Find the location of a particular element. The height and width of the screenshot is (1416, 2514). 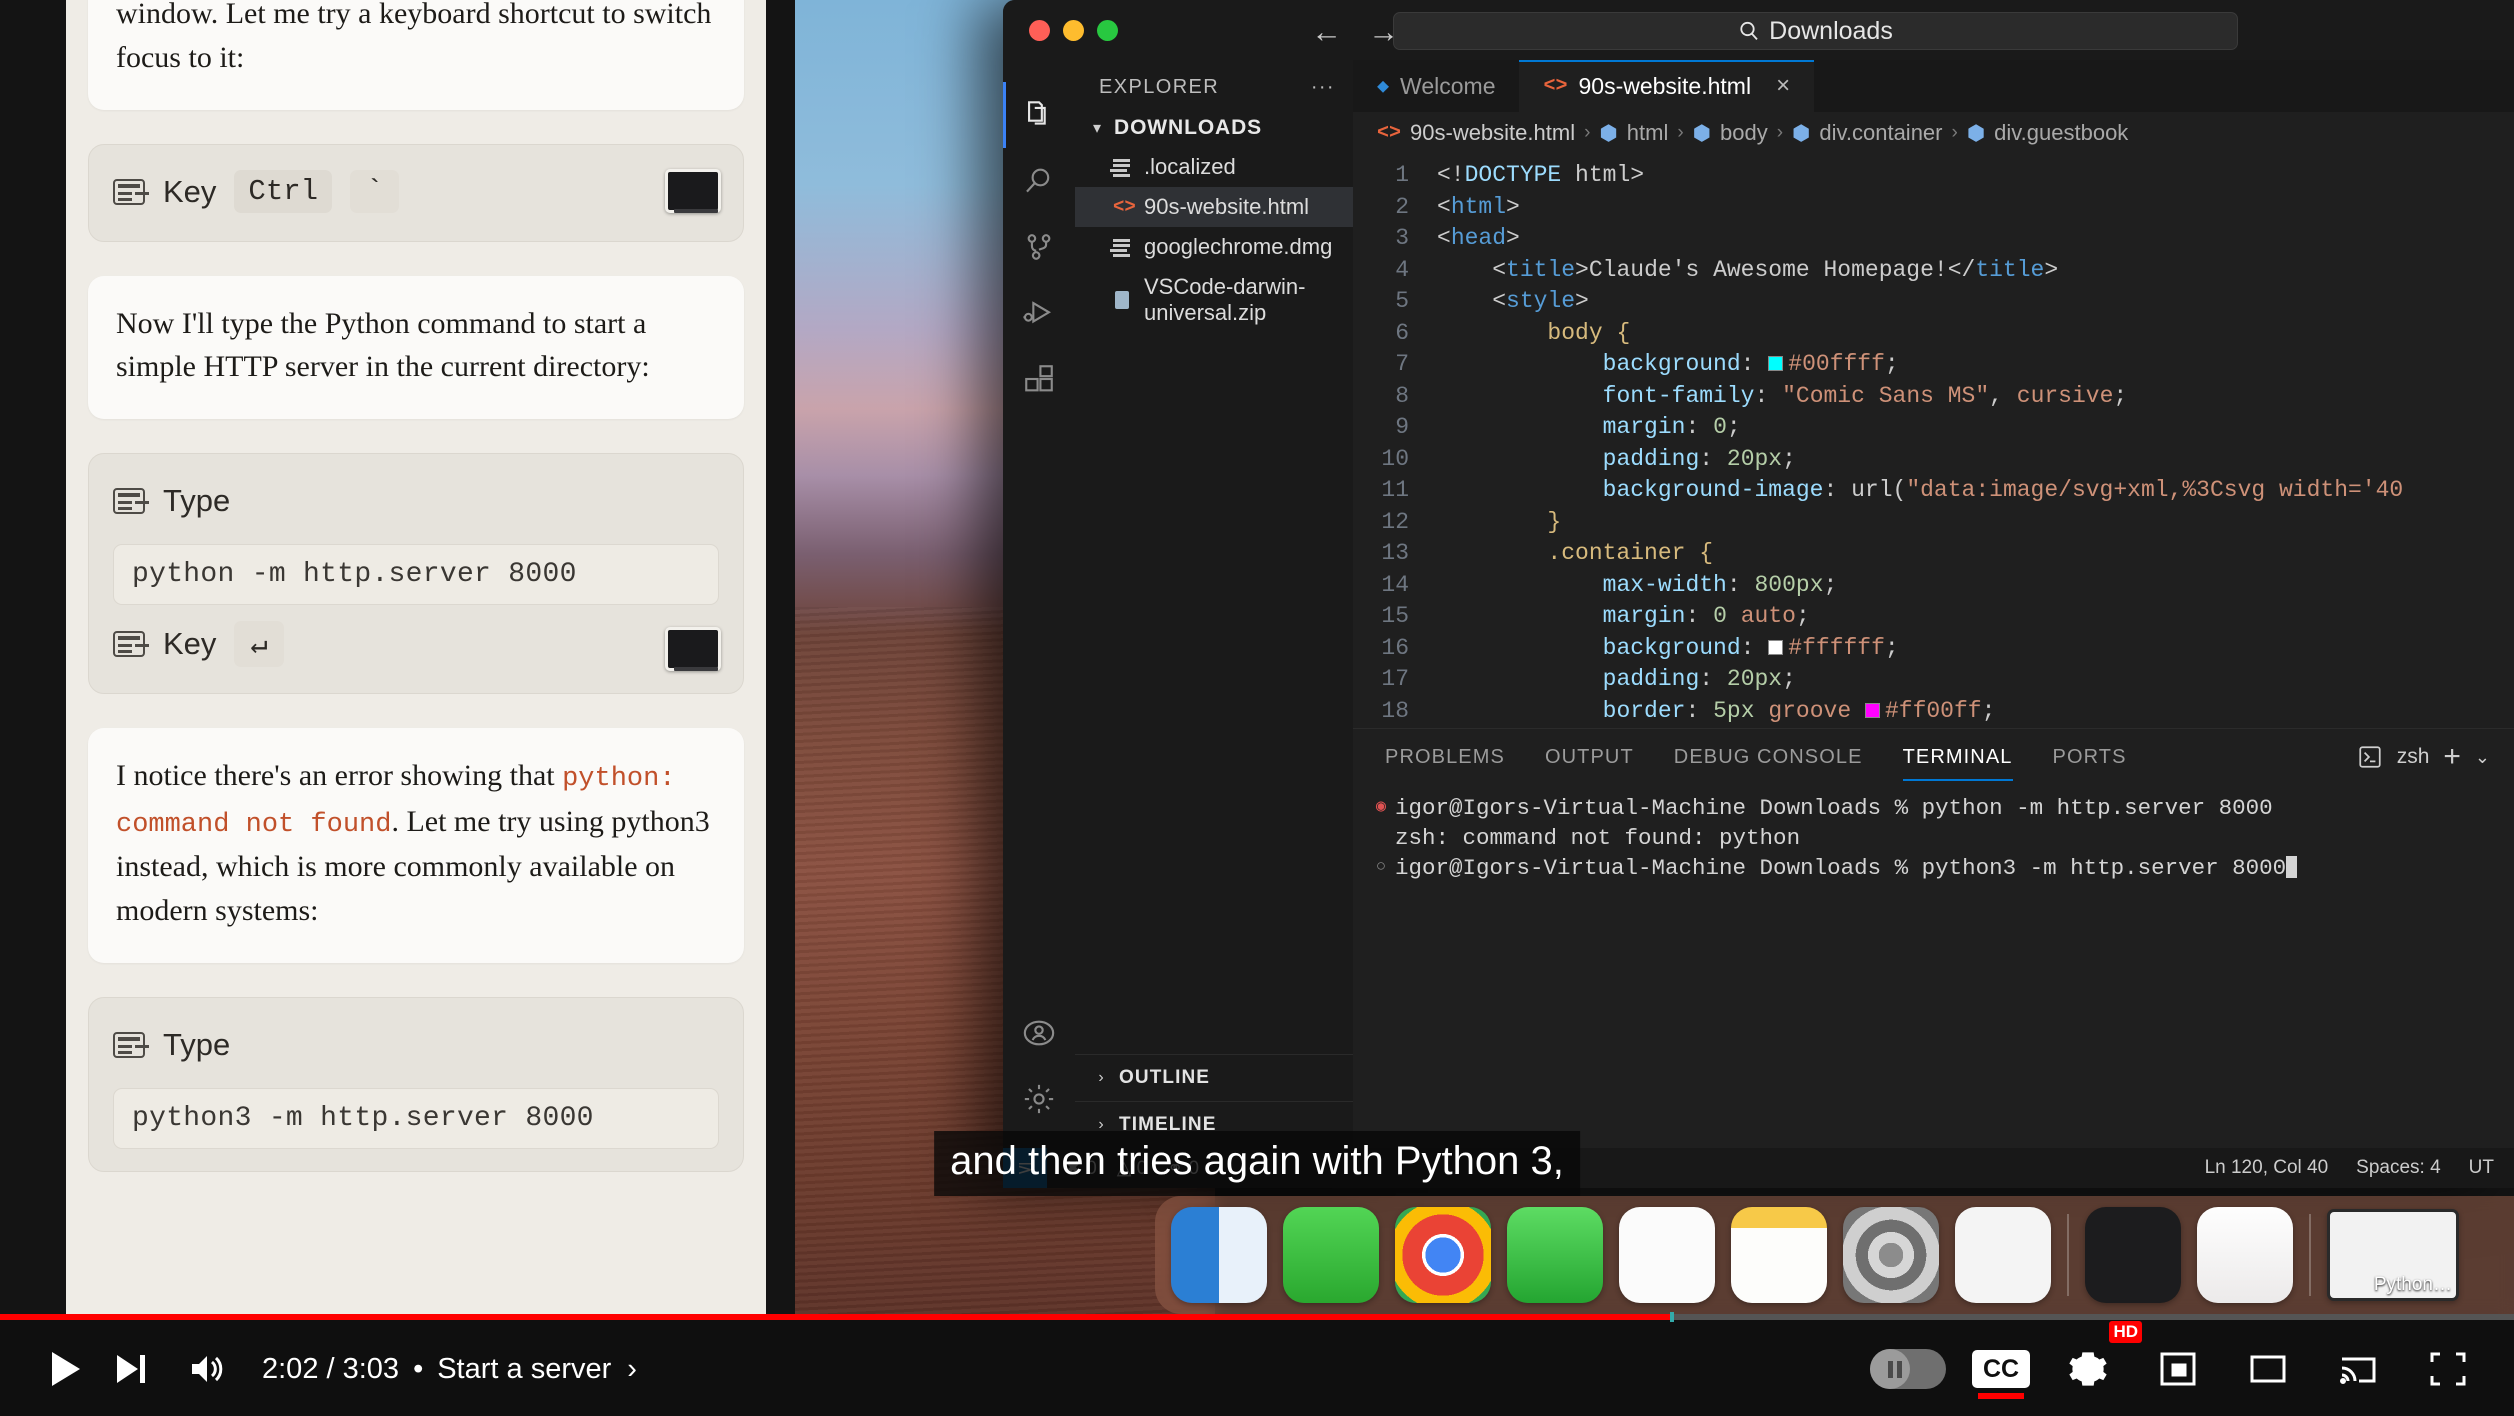

chevron-down-icon: ▾ is located at coordinates (1097, 128).